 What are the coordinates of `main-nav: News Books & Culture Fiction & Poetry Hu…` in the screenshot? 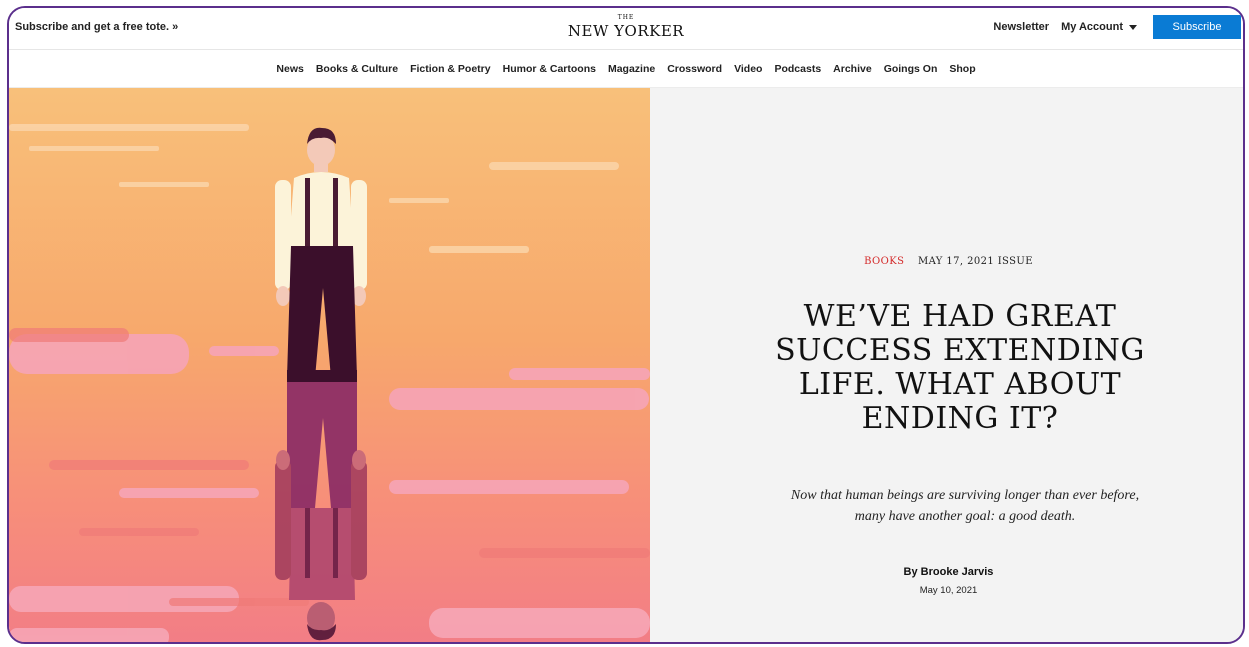 It's located at (626, 69).